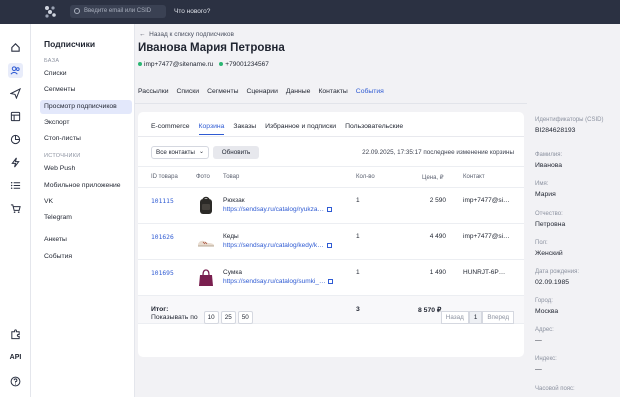 The image size is (620, 397). What do you see at coordinates (86, 240) in the screenshot?
I see `sidebar-item-forms: Анкеты` at bounding box center [86, 240].